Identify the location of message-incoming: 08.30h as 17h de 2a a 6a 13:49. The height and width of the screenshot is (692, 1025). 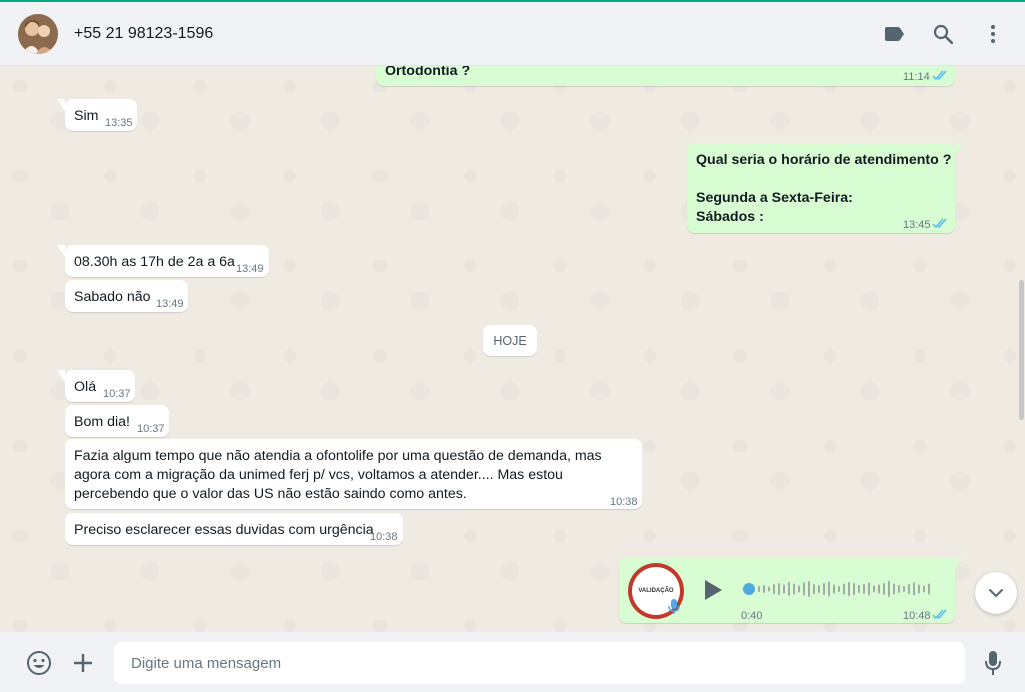
(163, 261).